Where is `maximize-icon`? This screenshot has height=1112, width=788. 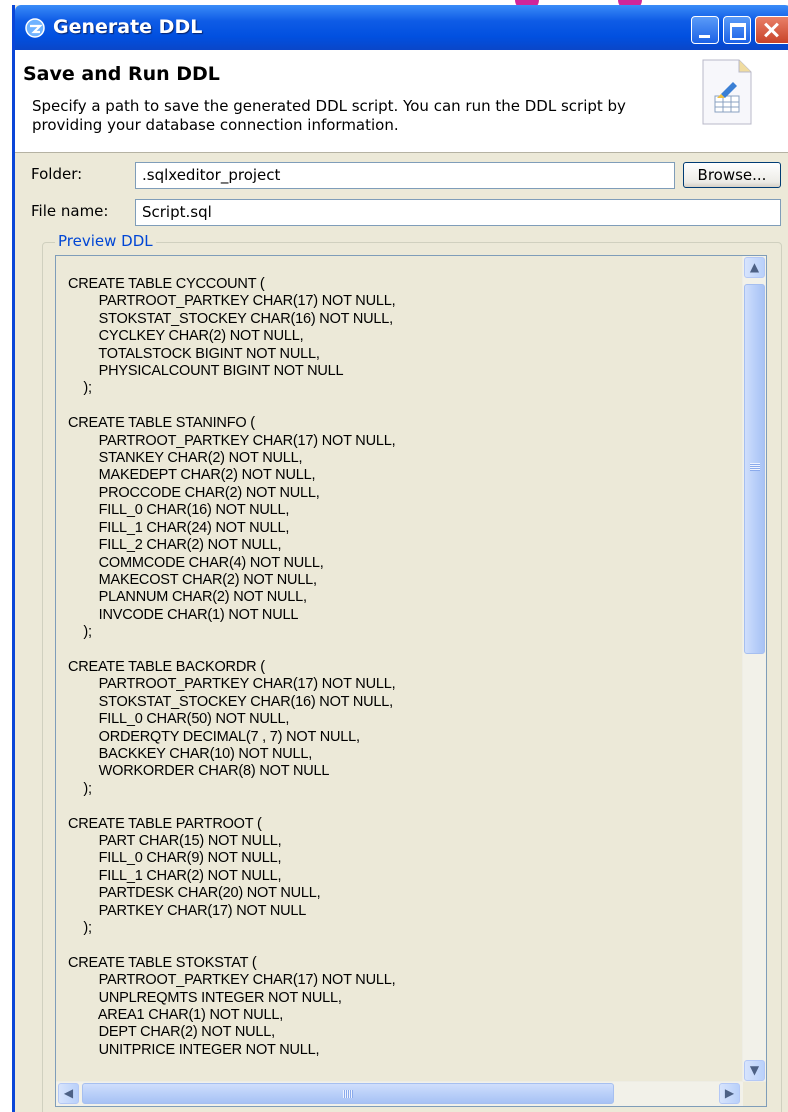 maximize-icon is located at coordinates (737, 30).